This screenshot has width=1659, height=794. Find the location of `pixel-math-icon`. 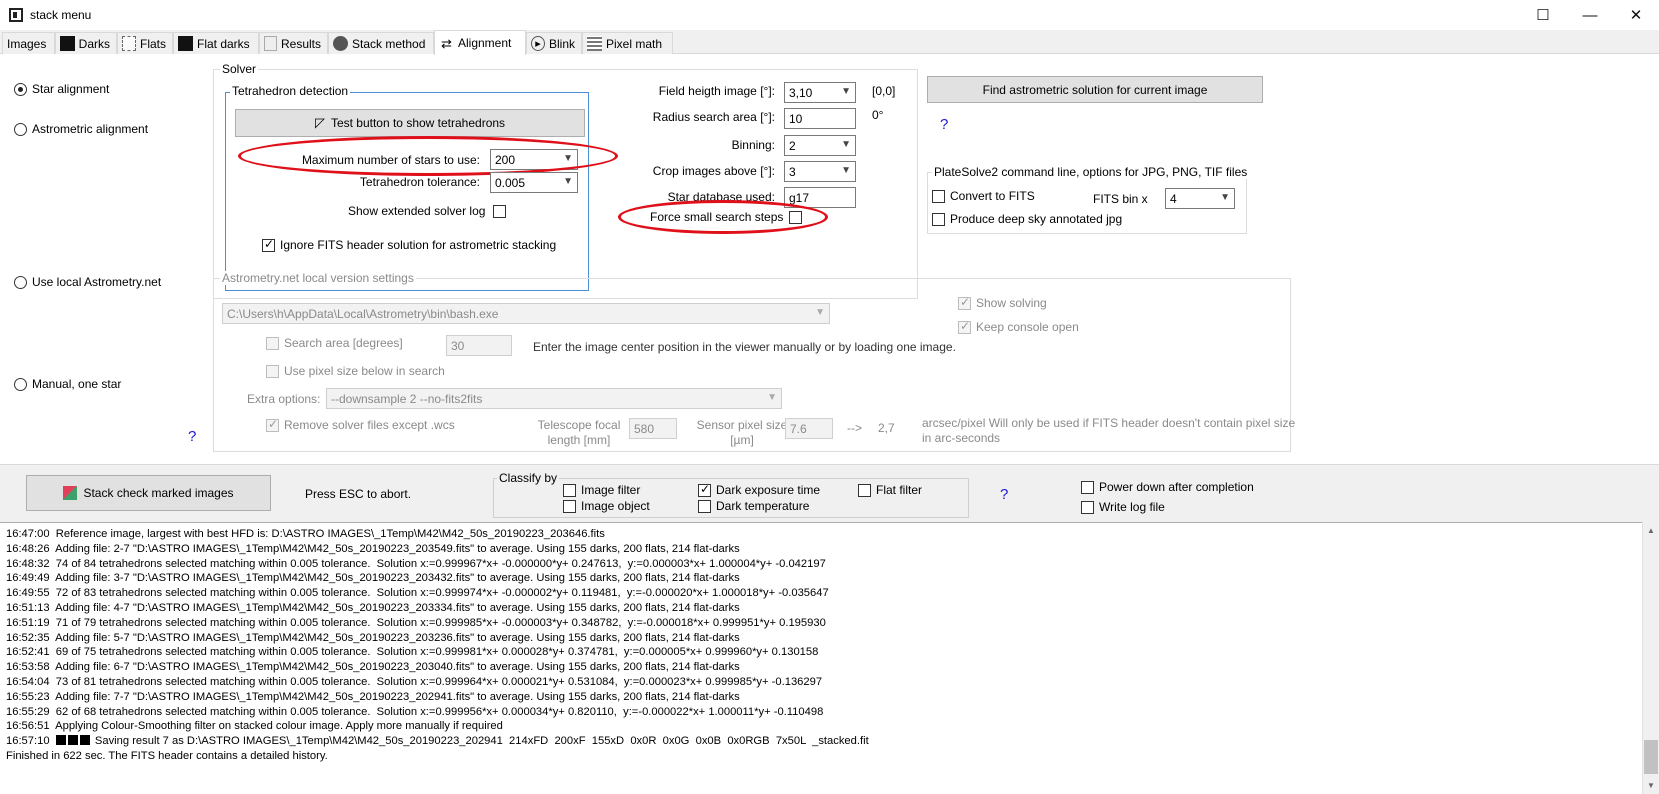

pixel-math-icon is located at coordinates (594, 43).